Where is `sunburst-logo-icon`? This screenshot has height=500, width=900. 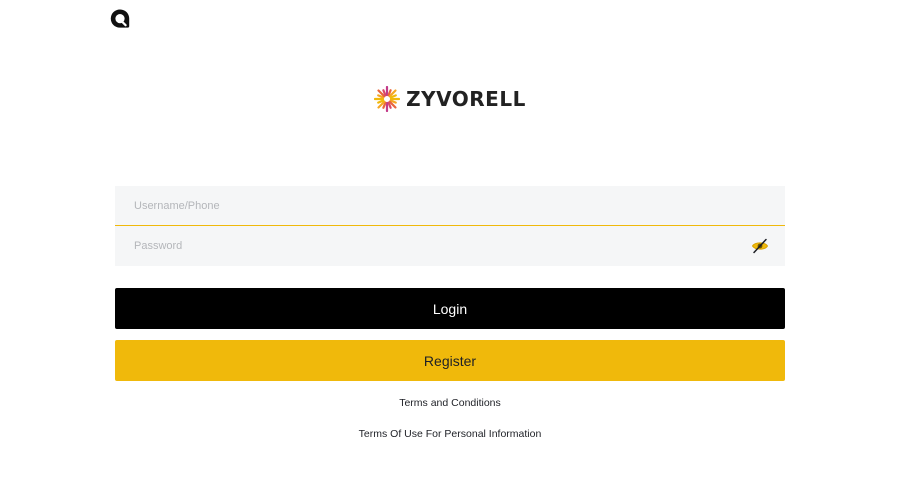 sunburst-logo-icon is located at coordinates (387, 99).